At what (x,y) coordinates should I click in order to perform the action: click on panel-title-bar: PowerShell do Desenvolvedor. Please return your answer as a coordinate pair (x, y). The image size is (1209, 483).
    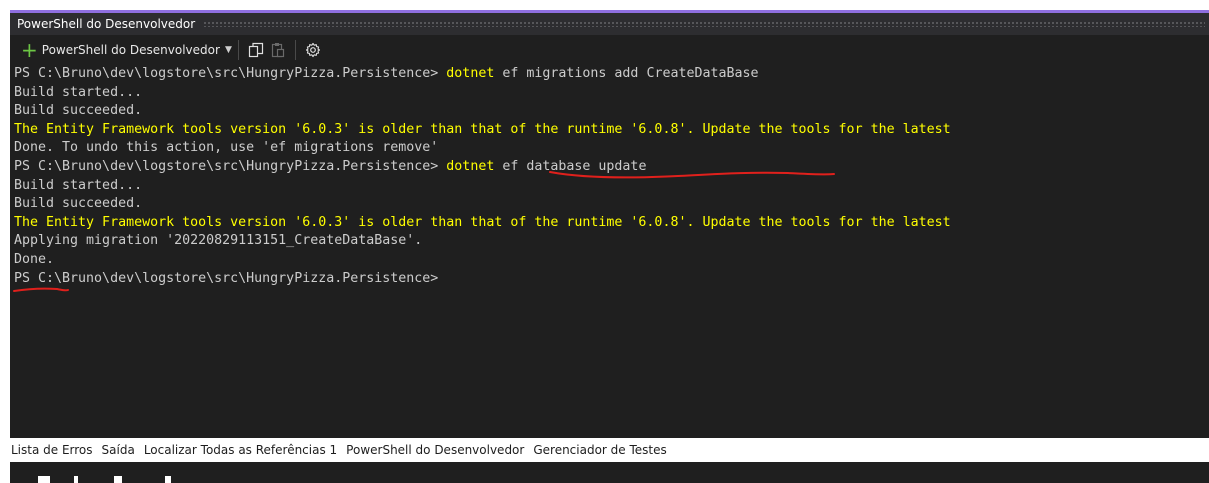
    Looking at the image, I should click on (609, 24).